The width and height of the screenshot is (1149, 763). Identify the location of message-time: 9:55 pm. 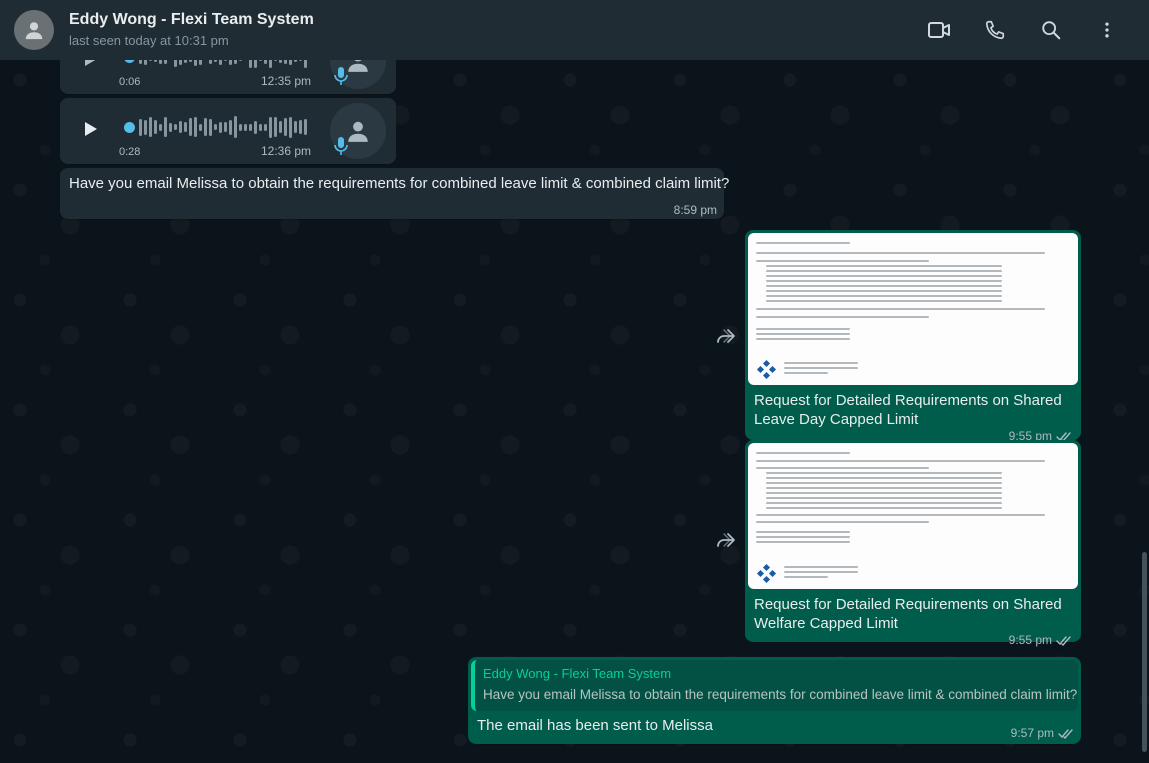
(1030, 640).